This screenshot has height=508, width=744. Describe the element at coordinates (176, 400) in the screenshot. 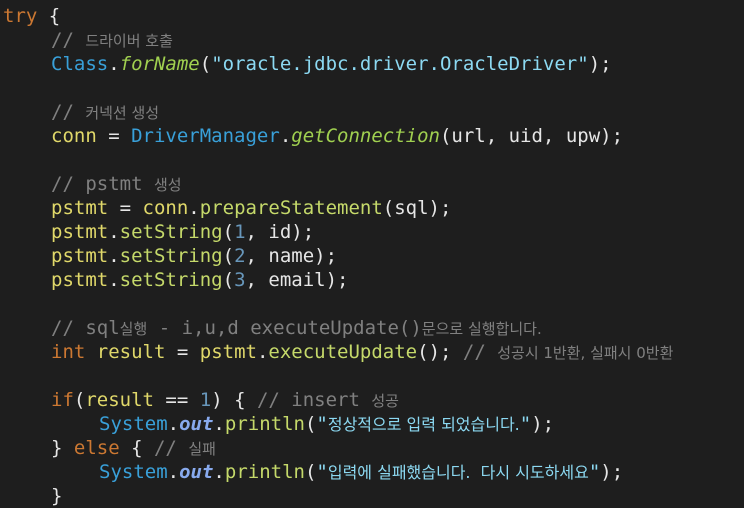

I see `code-token: ==` at that location.